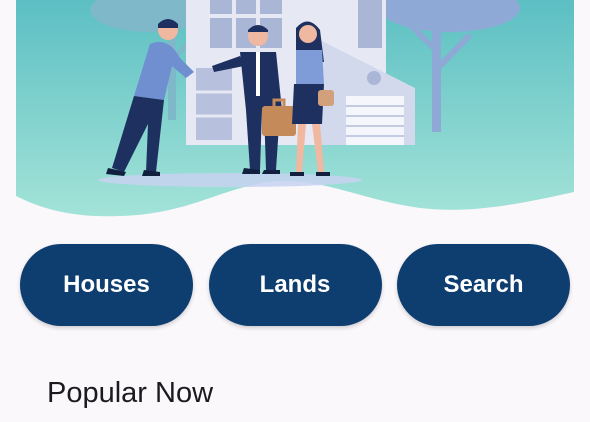  I want to click on lands-button: Lands, so click(295, 285).